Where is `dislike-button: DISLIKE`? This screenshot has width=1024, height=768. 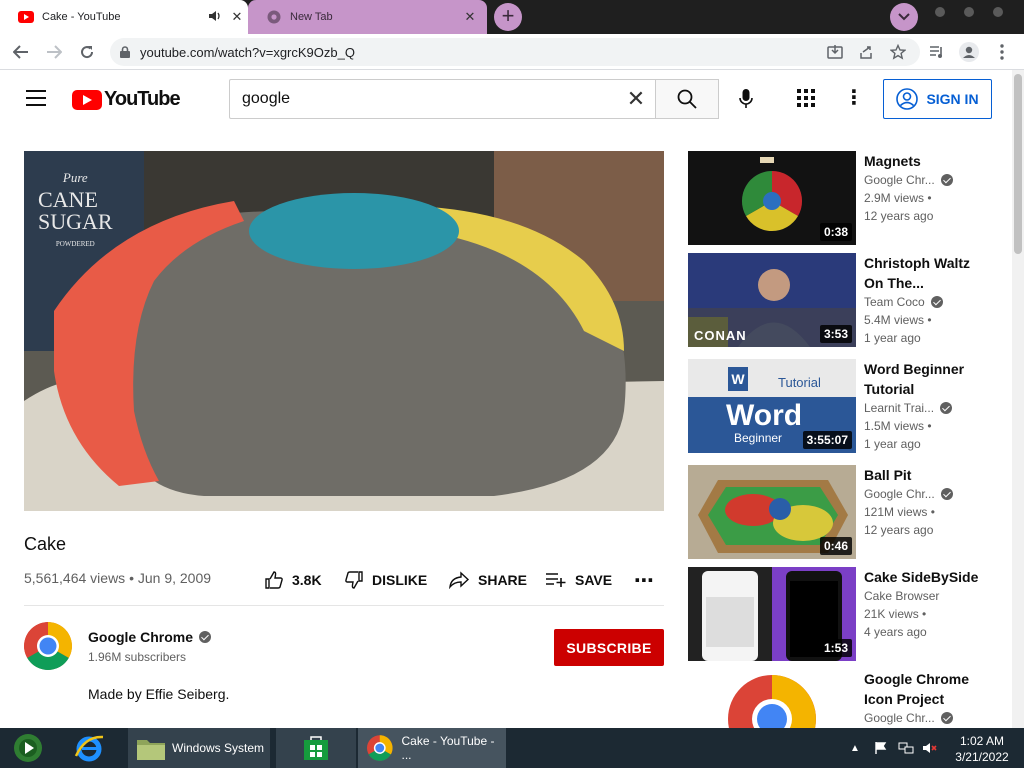
dislike-button: DISLIKE is located at coordinates (385, 580).